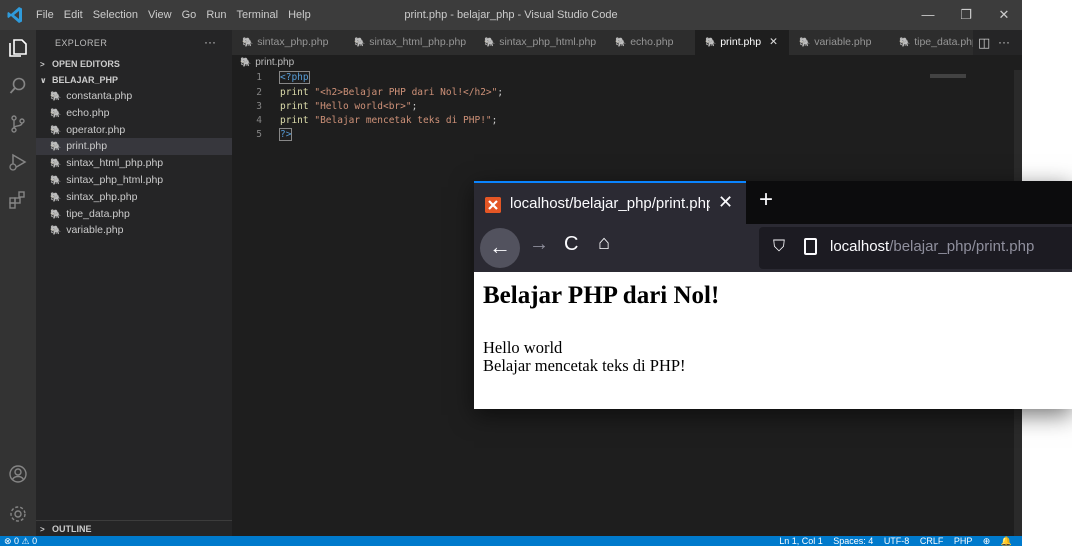 This screenshot has width=1072, height=546. What do you see at coordinates (571, 244) in the screenshot?
I see `reload-icon: C` at bounding box center [571, 244].